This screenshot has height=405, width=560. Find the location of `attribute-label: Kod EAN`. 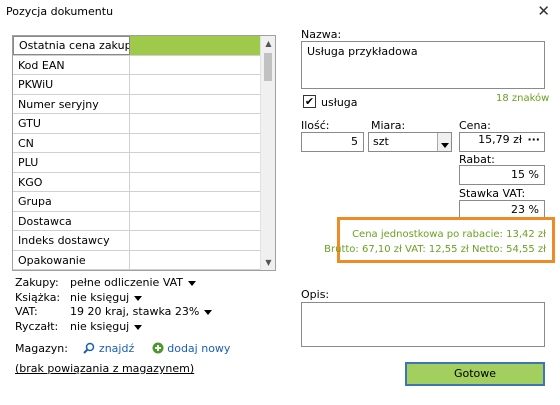

attribute-label: Kod EAN is located at coordinates (71, 64).